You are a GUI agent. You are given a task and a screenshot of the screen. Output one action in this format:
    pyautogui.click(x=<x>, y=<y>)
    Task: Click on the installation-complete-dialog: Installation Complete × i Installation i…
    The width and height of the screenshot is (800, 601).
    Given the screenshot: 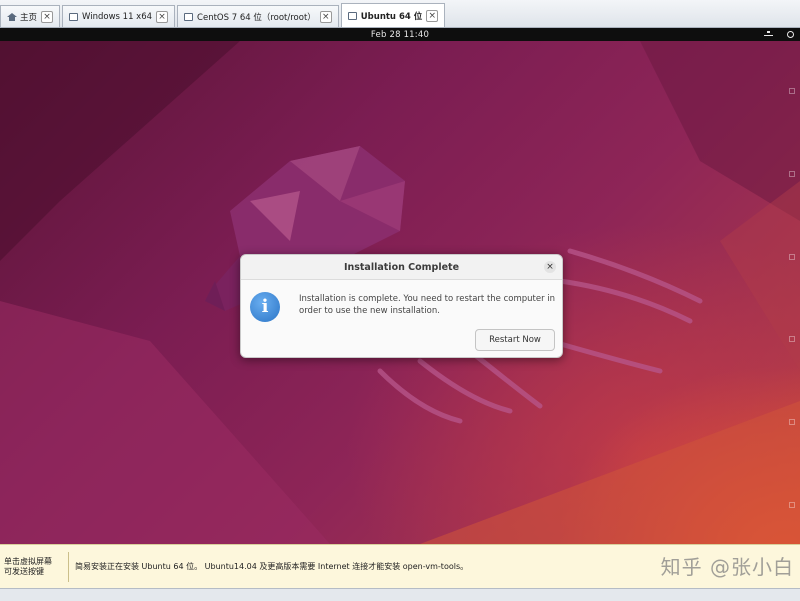 What is the action you would take?
    pyautogui.click(x=401, y=306)
    